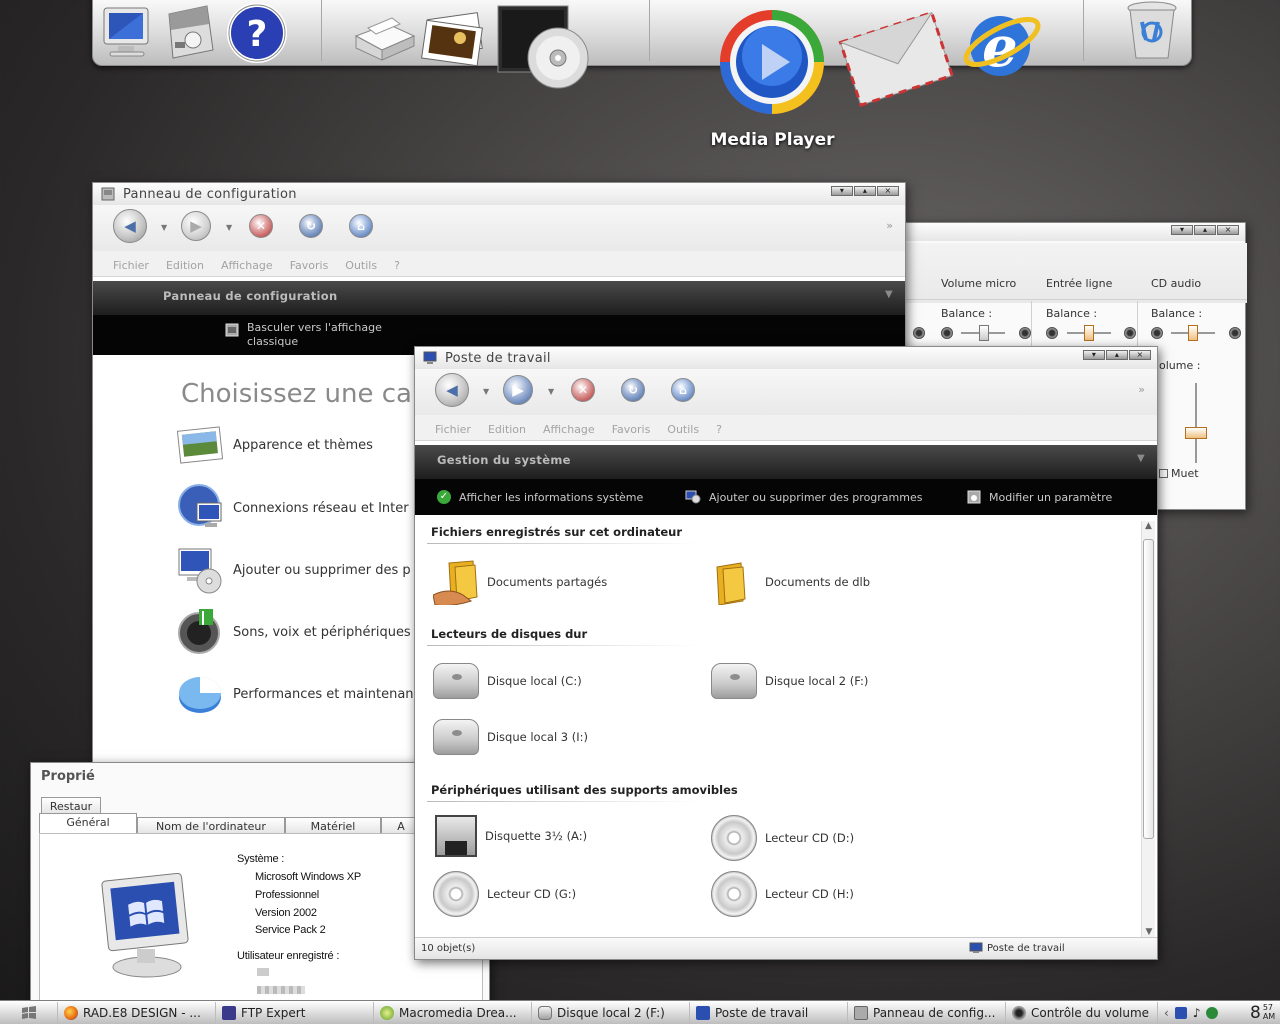 The image size is (1280, 1024). What do you see at coordinates (257, 33) in the screenshot?
I see `help-icon: ?` at bounding box center [257, 33].